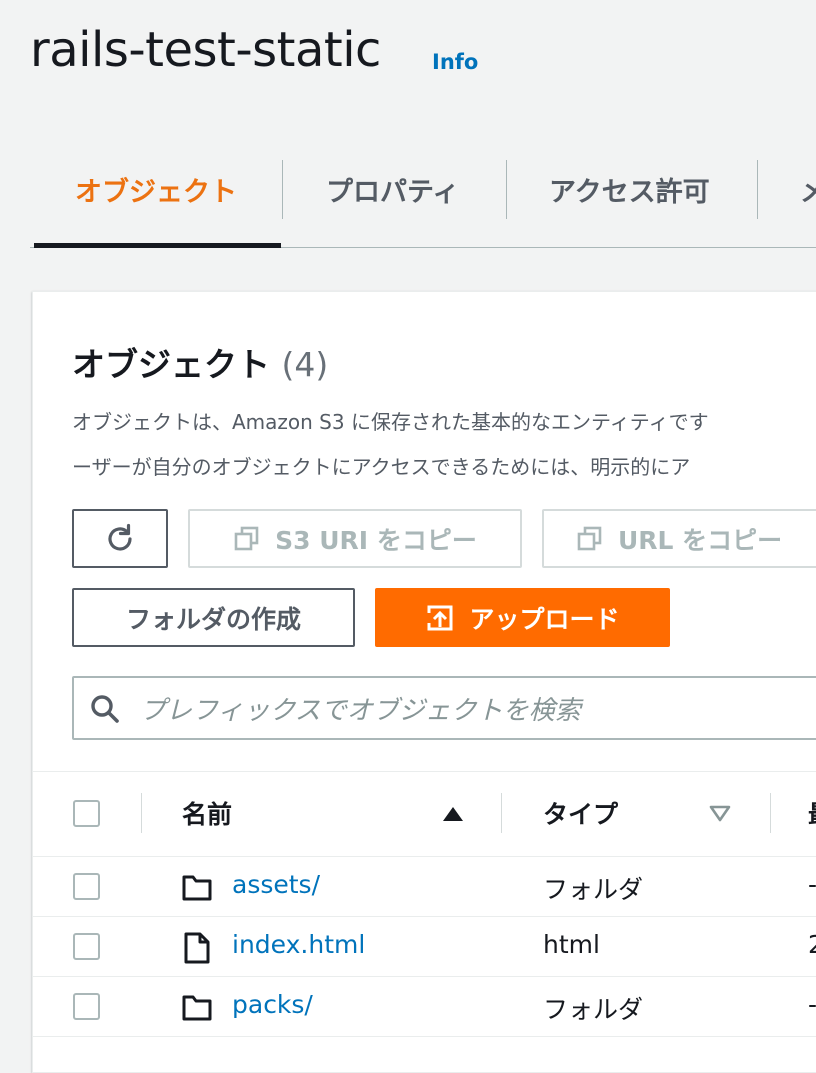 The width and height of the screenshot is (816, 1073). I want to click on page-title: rails-test-static, so click(205, 50).